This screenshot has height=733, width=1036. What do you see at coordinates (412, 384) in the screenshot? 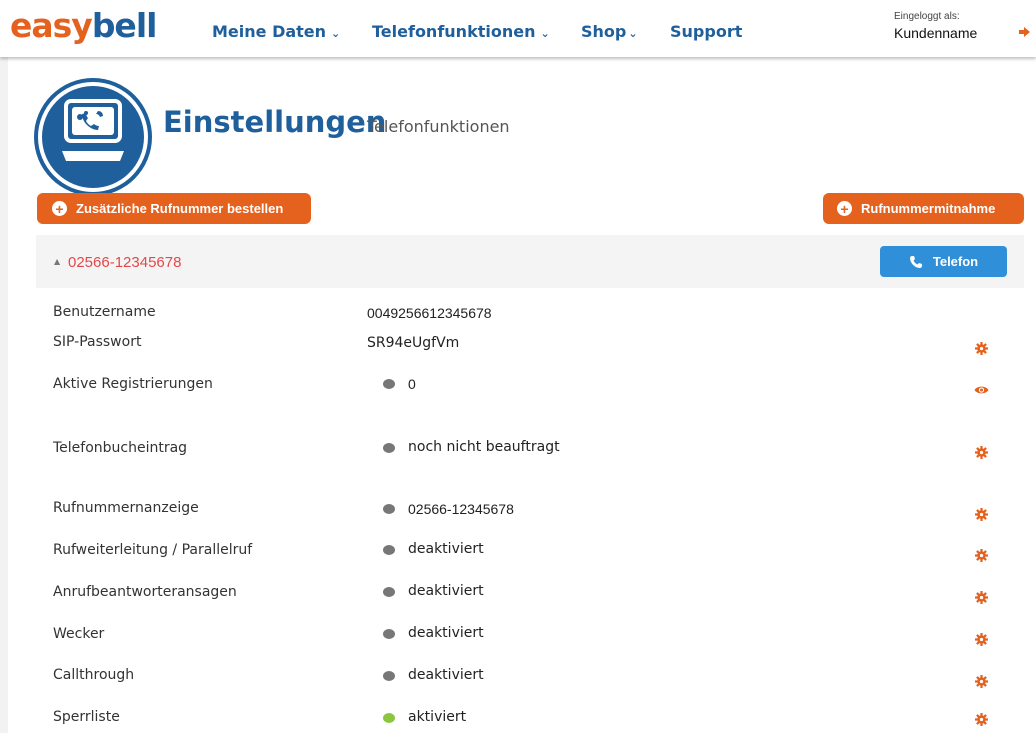
I see `row-value-aktive-registrierungen: 0` at bounding box center [412, 384].